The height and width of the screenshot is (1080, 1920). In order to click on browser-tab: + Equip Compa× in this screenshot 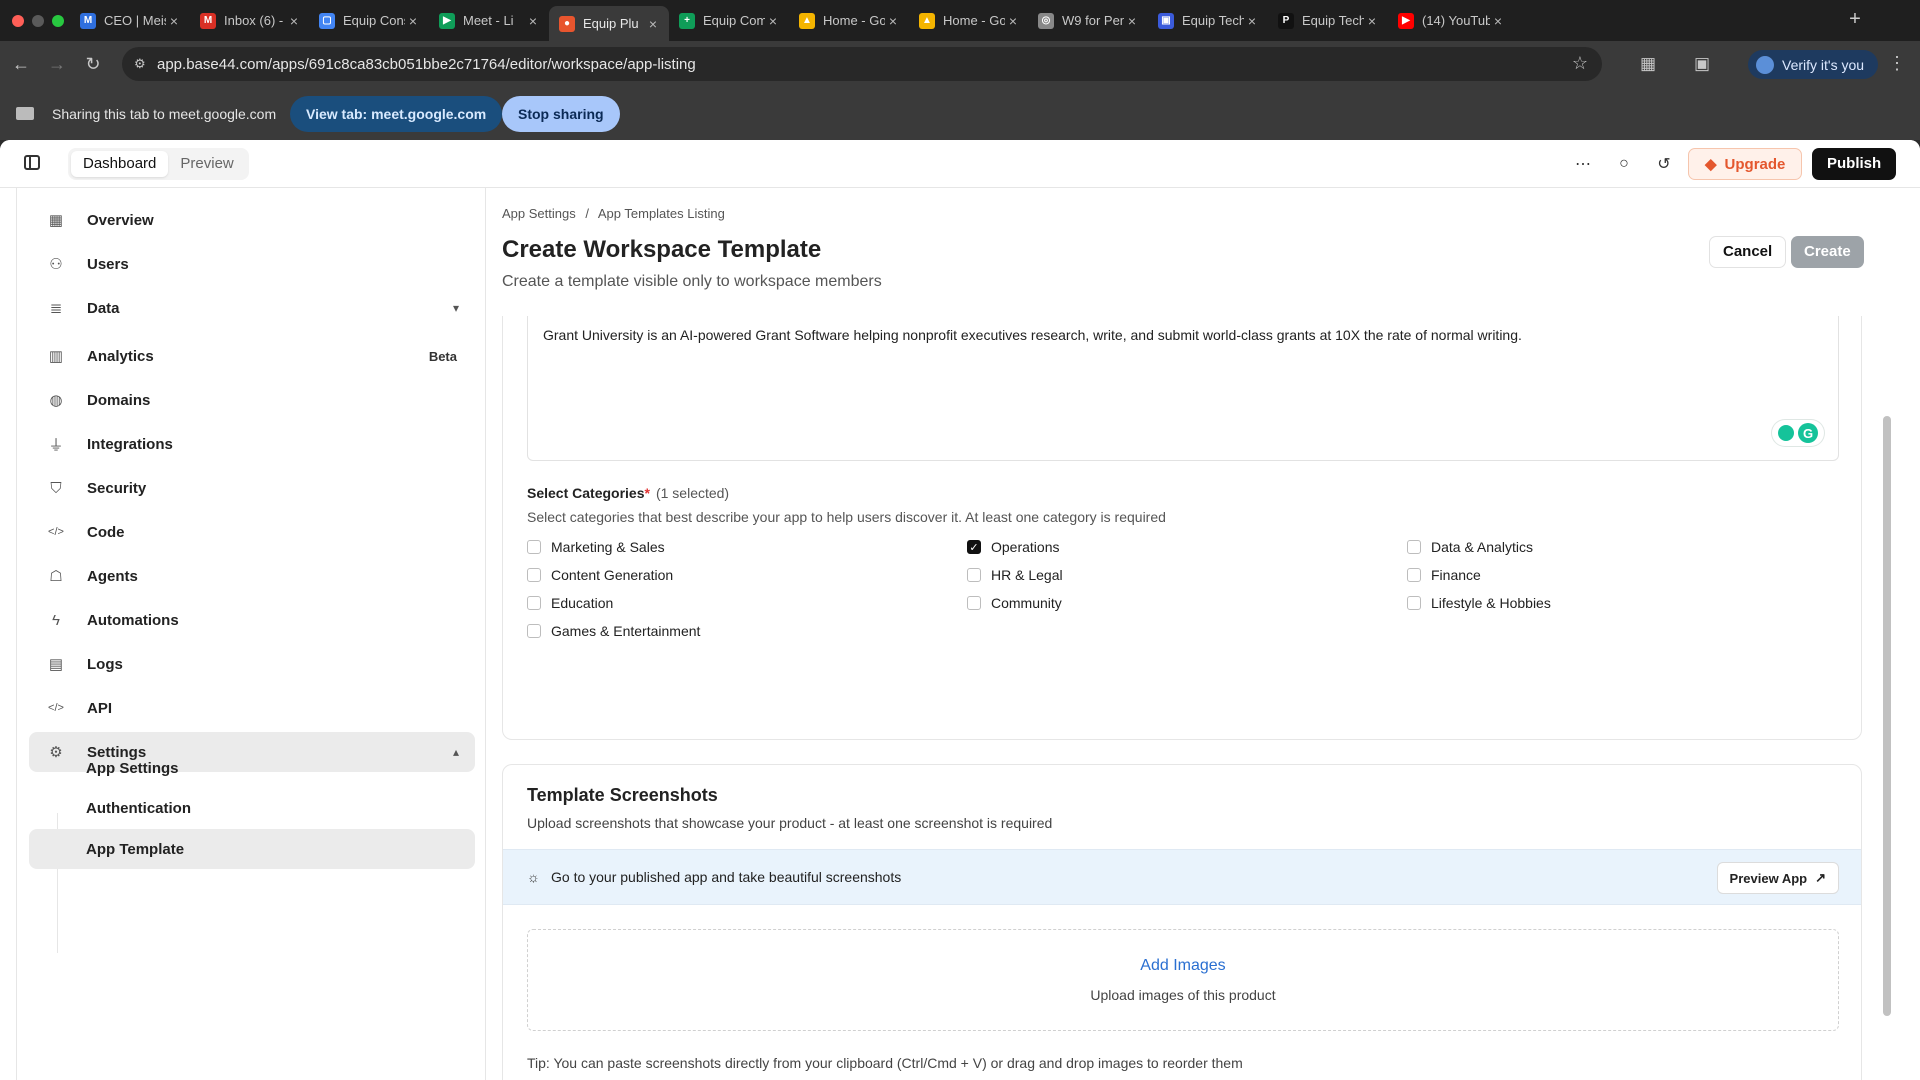, I will do `click(729, 20)`.